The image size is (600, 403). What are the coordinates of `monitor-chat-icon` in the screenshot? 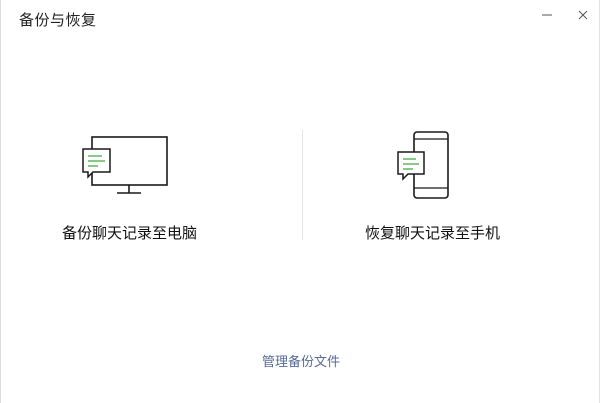 It's located at (125, 165).